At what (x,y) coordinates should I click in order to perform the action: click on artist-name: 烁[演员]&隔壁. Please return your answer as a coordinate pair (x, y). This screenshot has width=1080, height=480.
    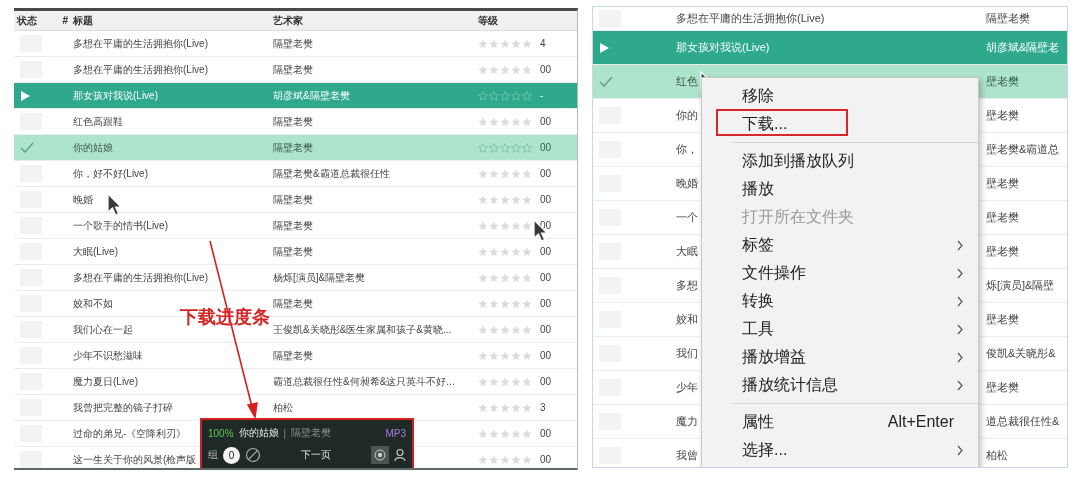
    Looking at the image, I should click on (1020, 285).